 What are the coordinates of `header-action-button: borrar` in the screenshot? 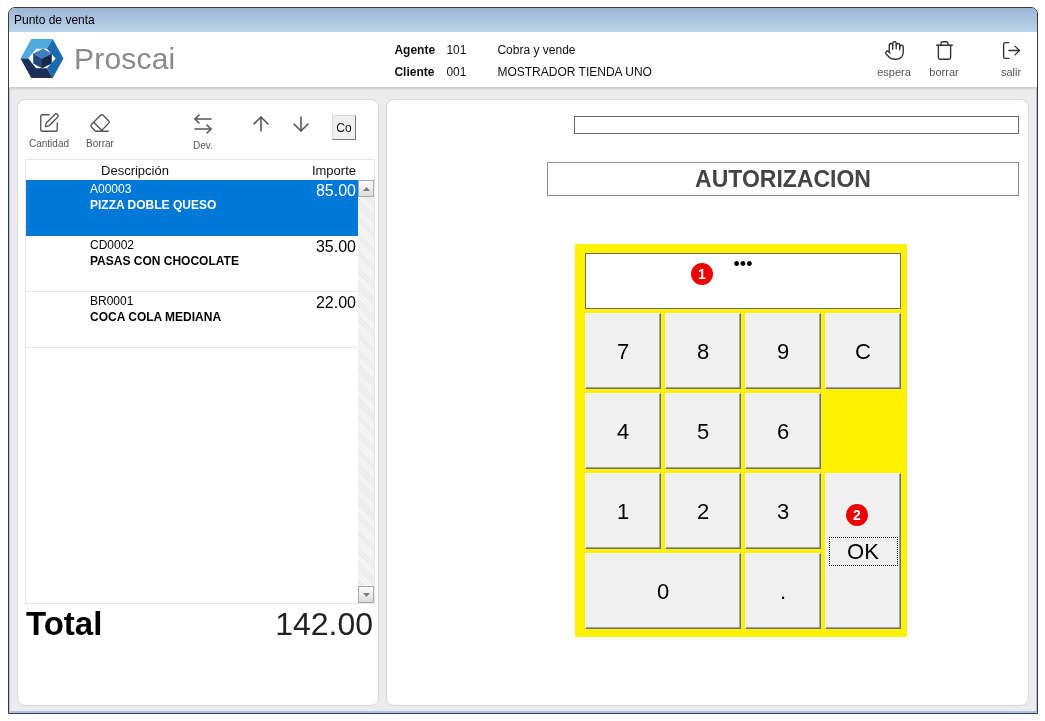 It's located at (944, 55).